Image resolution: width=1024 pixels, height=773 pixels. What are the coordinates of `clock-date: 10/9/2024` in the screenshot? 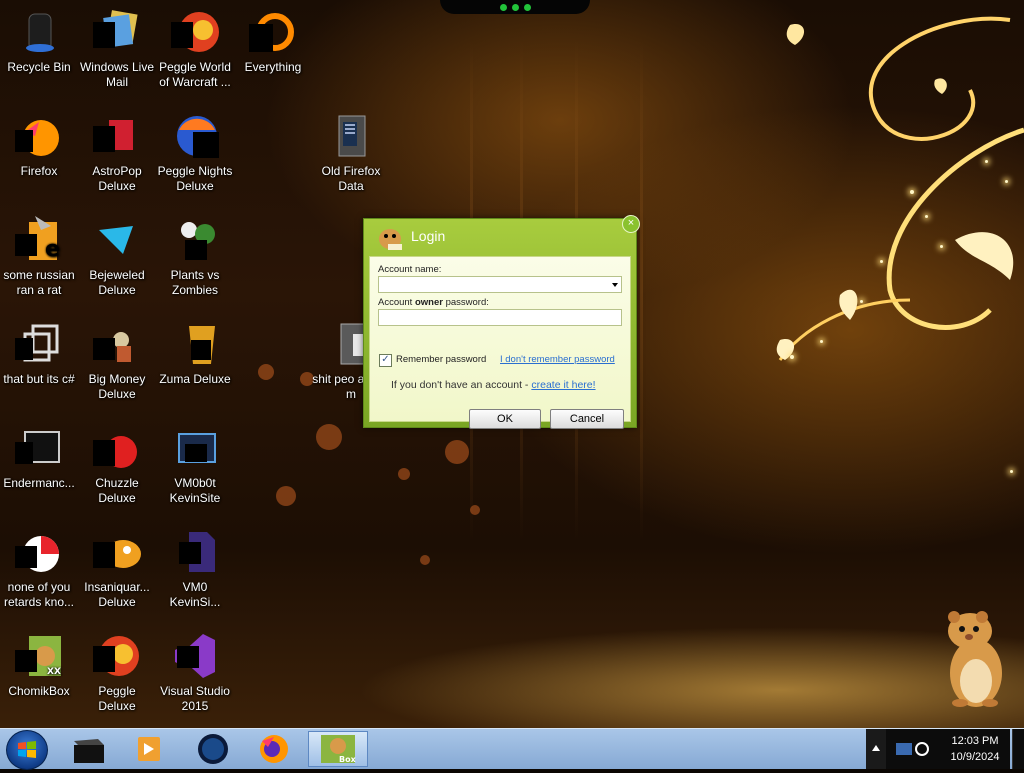 It's located at (975, 757).